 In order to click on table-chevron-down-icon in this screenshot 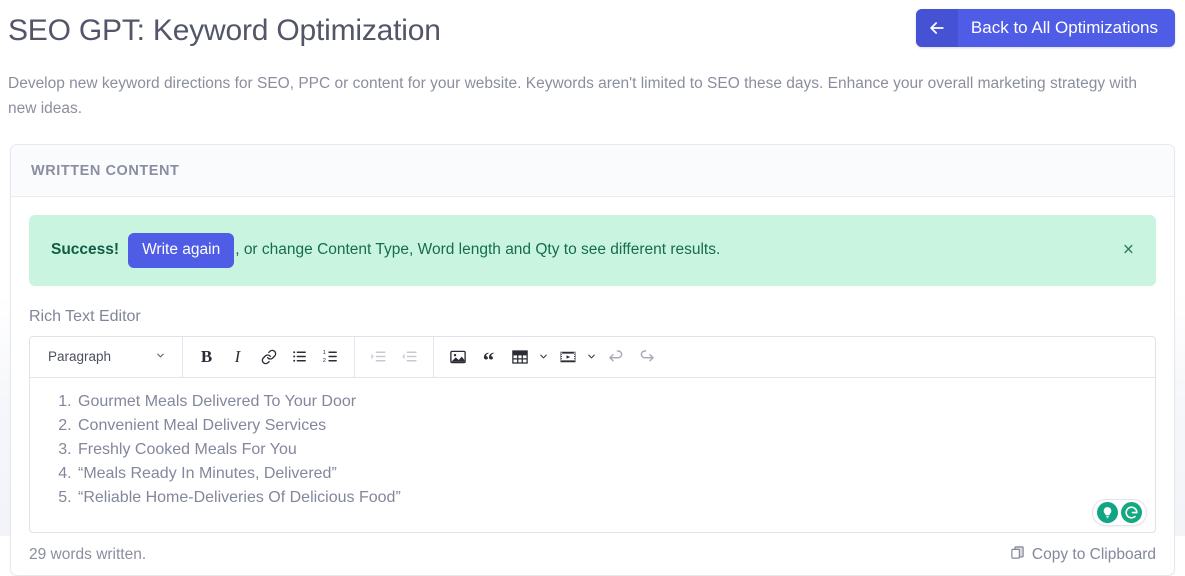, I will do `click(543, 356)`.